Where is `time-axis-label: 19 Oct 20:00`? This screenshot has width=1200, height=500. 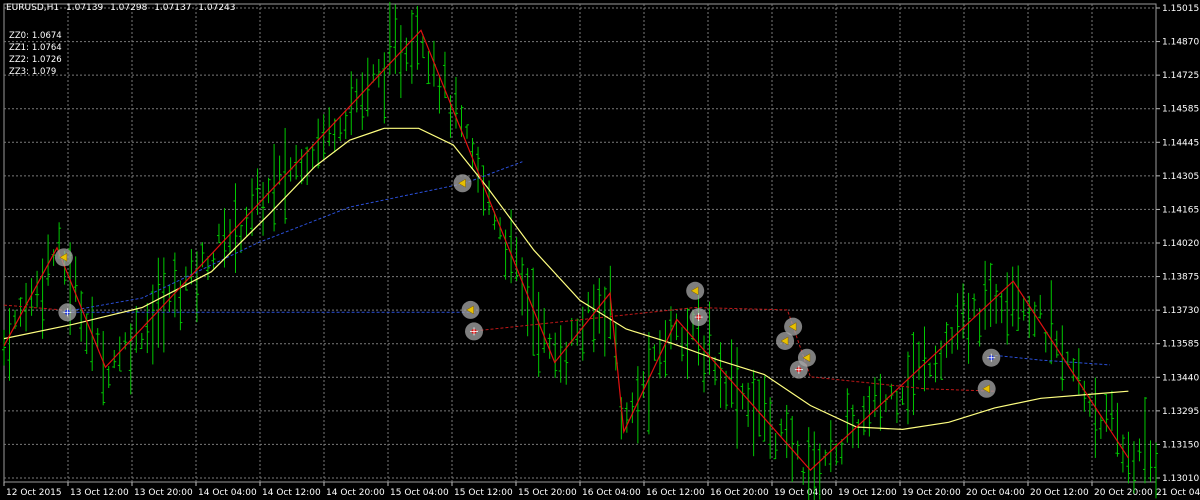
time-axis-label: 19 Oct 20:00 is located at coordinates (931, 493).